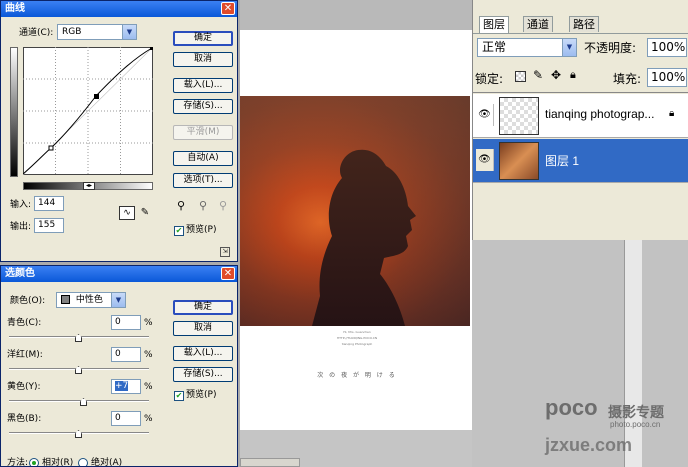  I want to click on colors-value: 中性色, so click(89, 300).